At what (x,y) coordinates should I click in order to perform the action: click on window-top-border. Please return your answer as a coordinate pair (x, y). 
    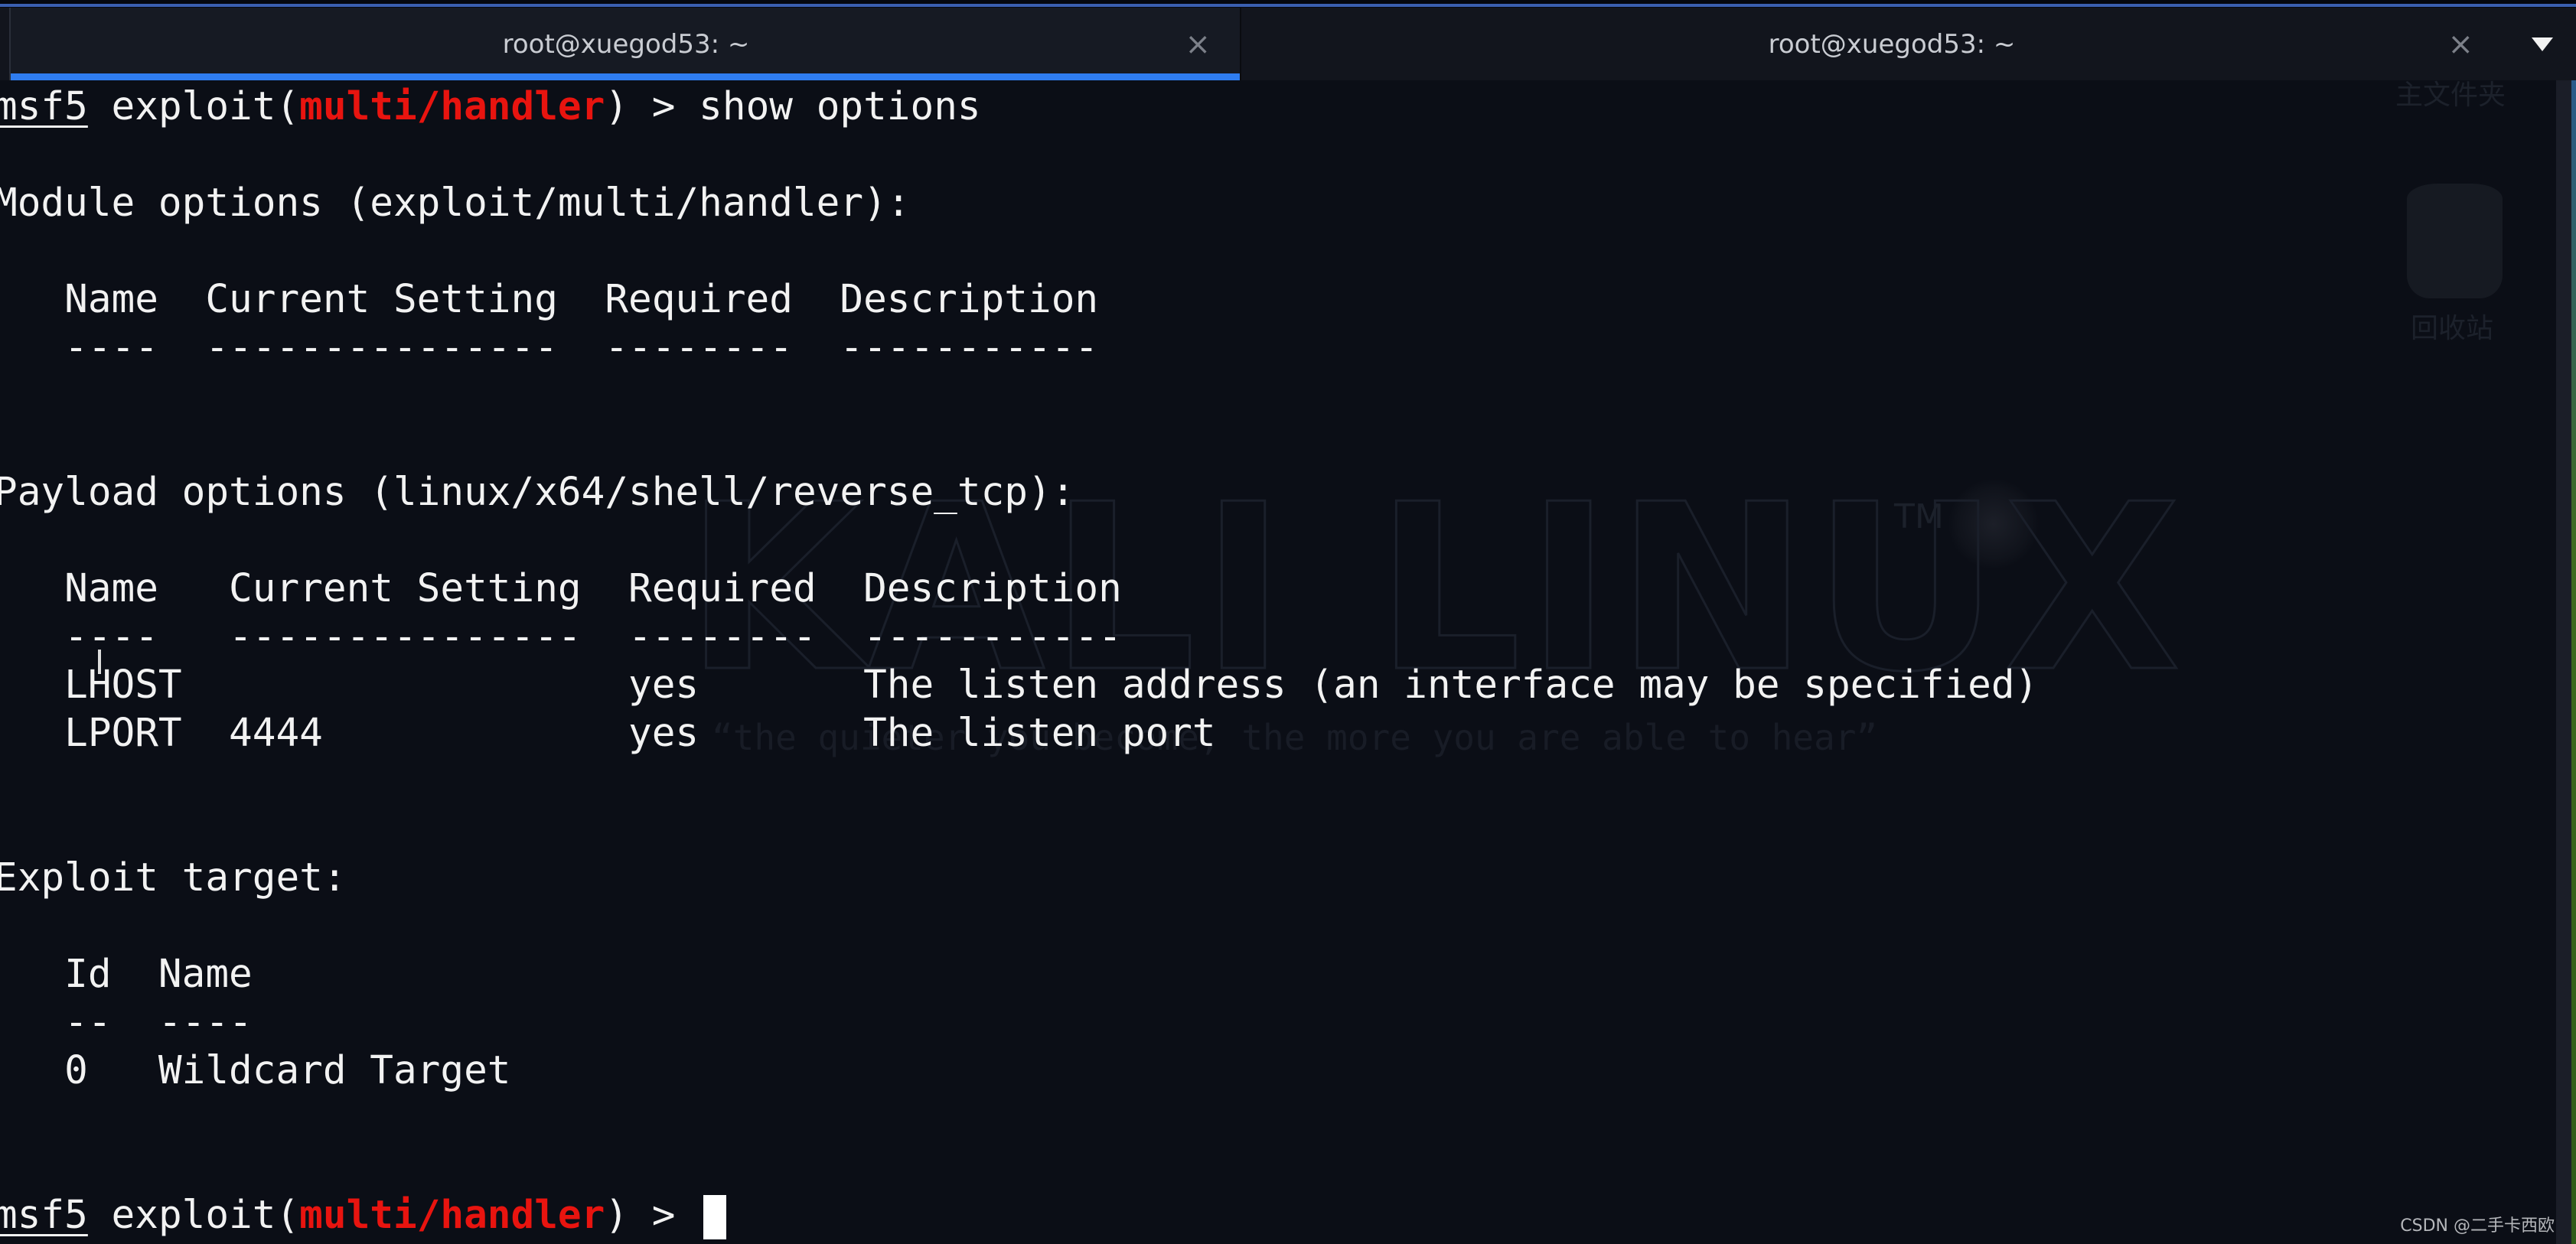
    Looking at the image, I should click on (1288, 4).